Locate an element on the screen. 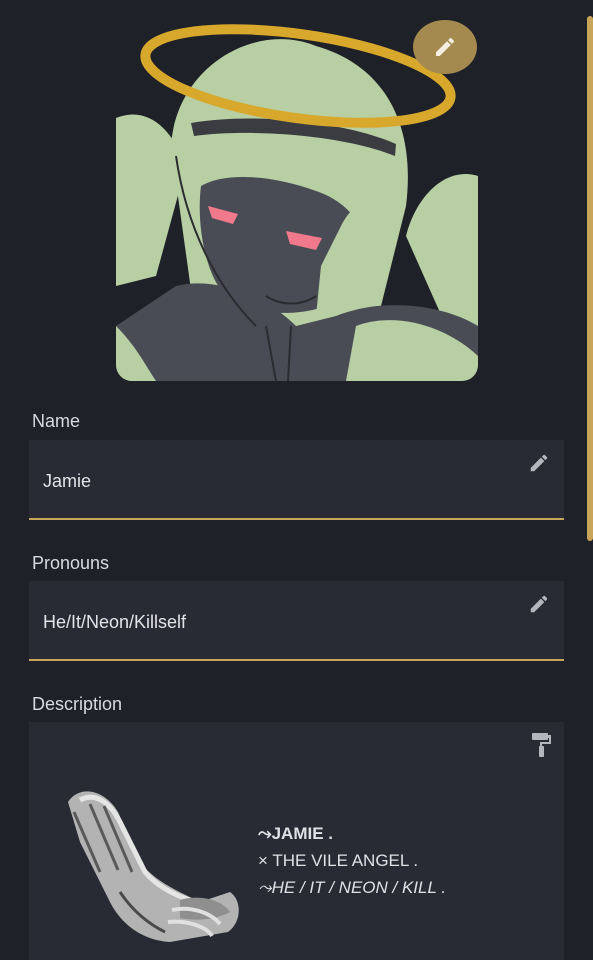 The image size is (593, 960). description-line-2: × THE VILE ANGEL . is located at coordinates (338, 860).